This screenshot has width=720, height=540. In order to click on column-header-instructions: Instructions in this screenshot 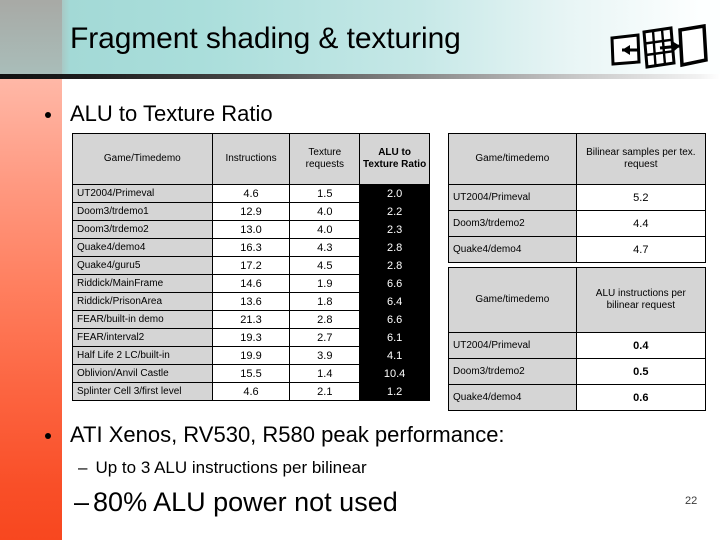, I will do `click(251, 159)`.